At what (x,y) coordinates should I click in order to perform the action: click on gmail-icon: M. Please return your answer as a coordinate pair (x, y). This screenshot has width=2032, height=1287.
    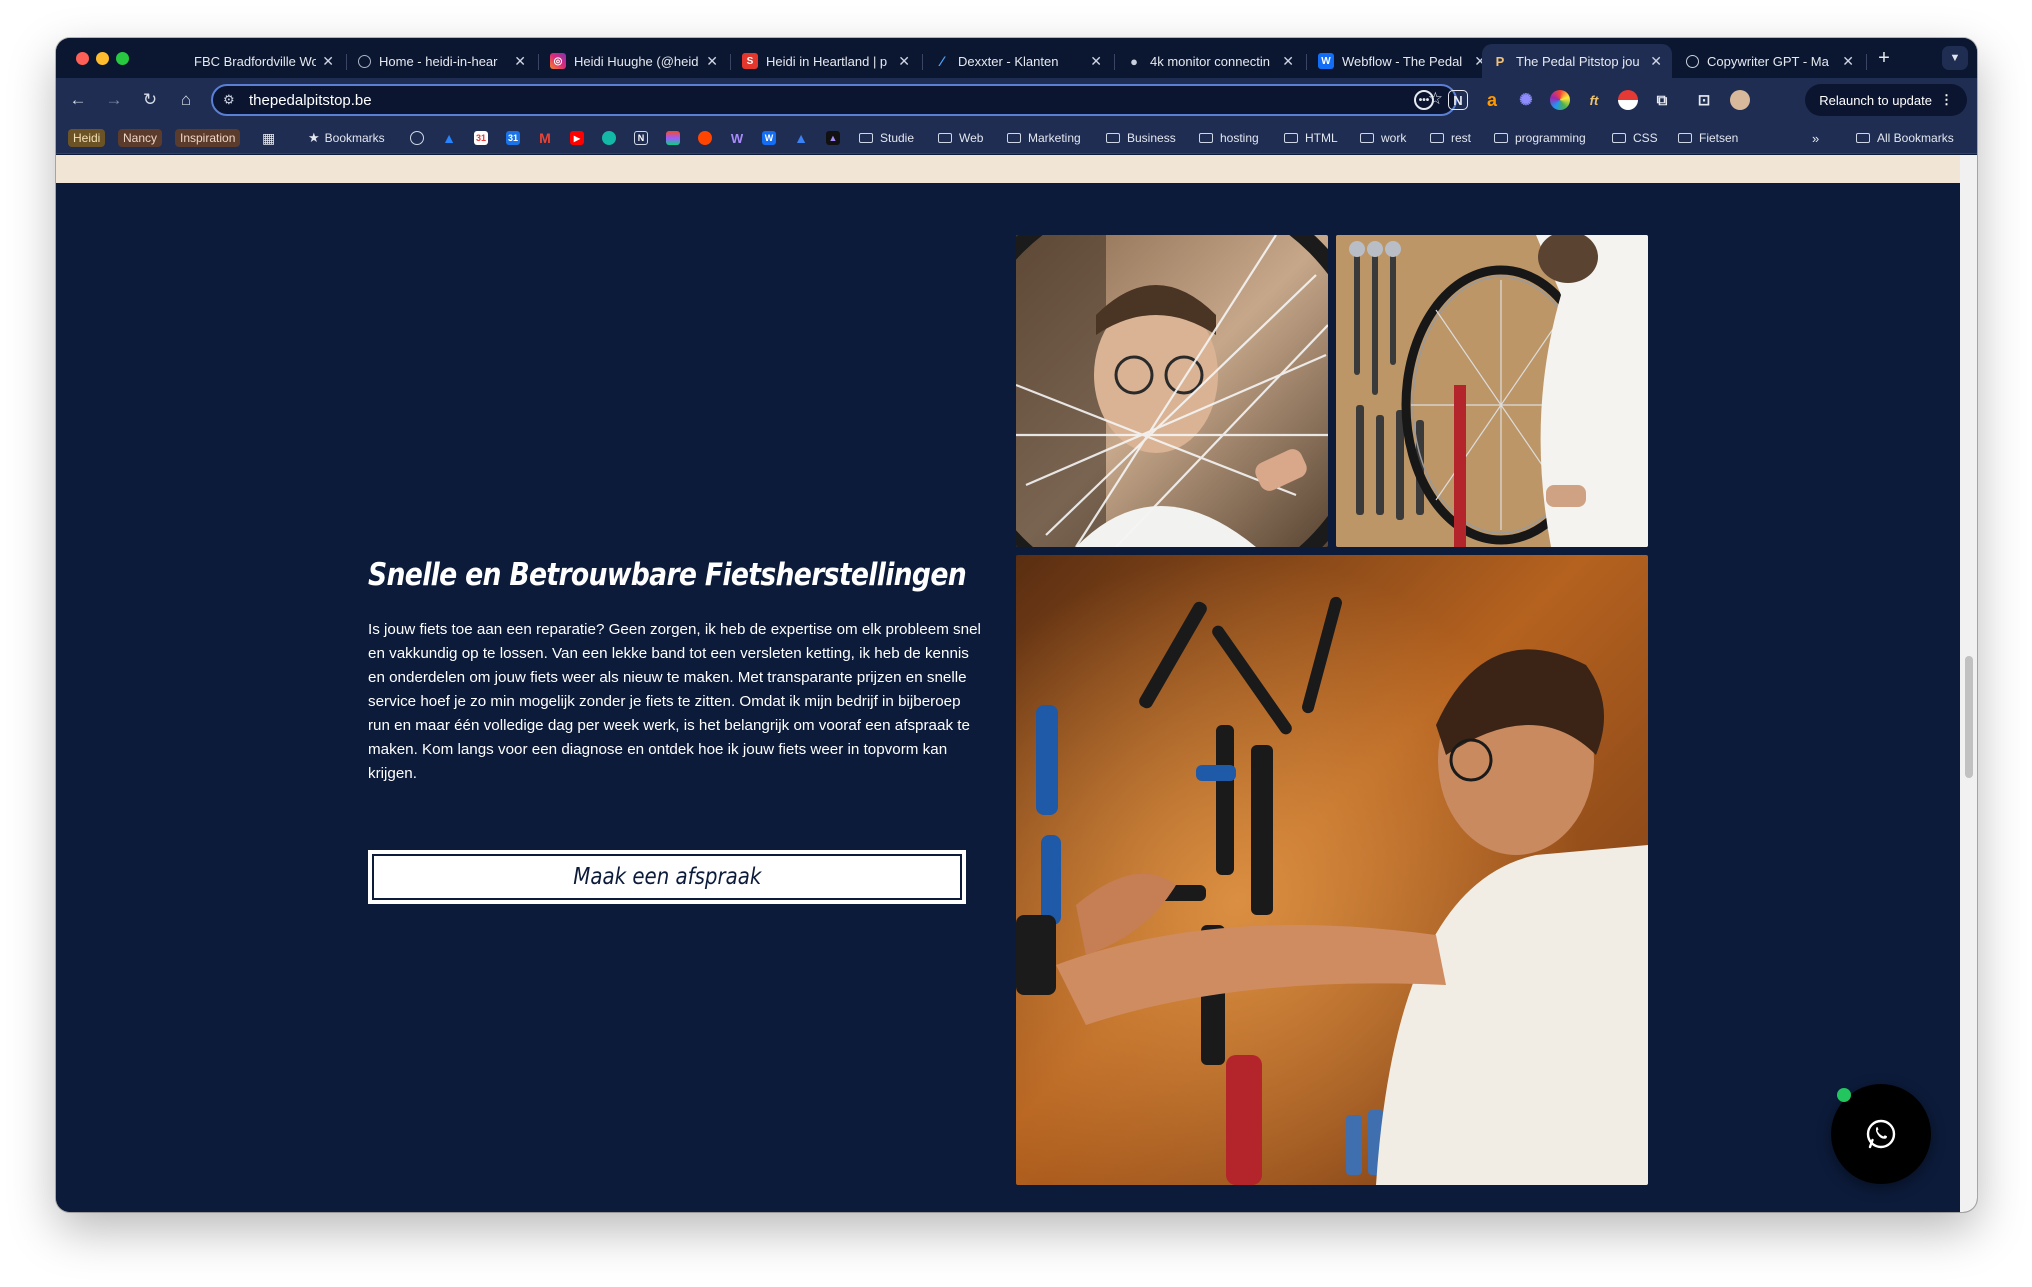
    Looking at the image, I should click on (545, 138).